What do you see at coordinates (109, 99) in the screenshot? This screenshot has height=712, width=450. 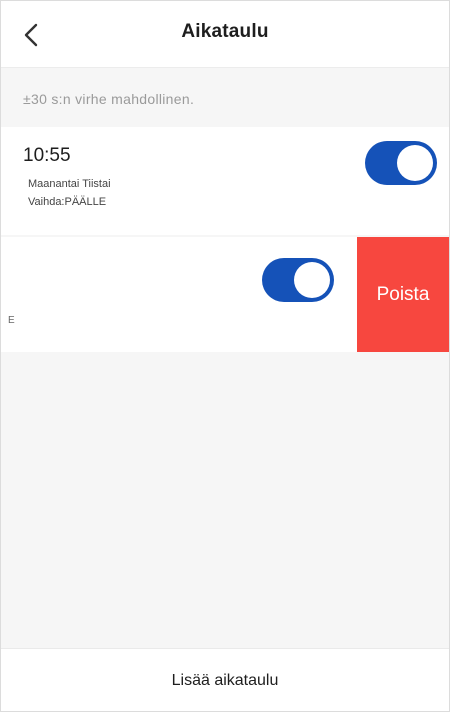 I see `accuracy-notice: ±30 s:n virhe mahdollinen.` at bounding box center [109, 99].